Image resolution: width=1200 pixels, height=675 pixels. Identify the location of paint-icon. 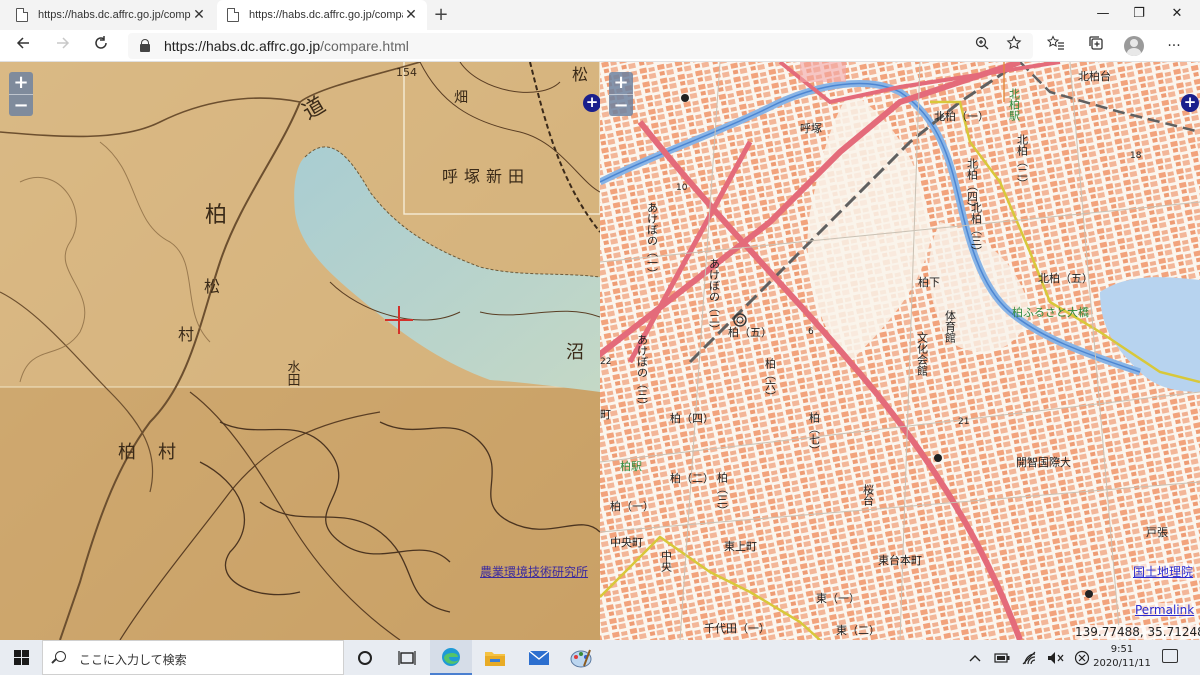
(581, 657).